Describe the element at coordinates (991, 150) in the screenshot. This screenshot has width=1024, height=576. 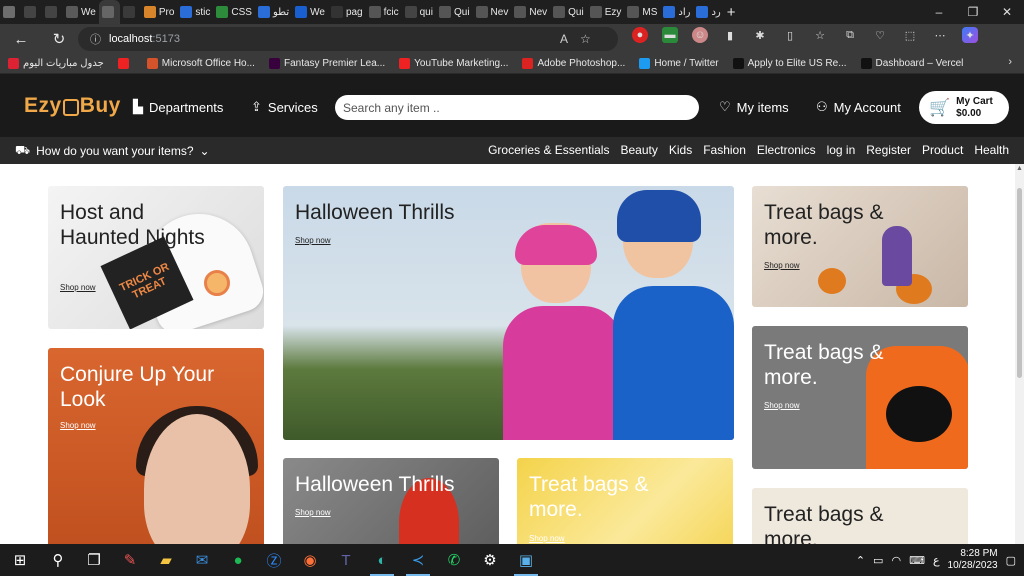
I see `category-link: Health` at that location.